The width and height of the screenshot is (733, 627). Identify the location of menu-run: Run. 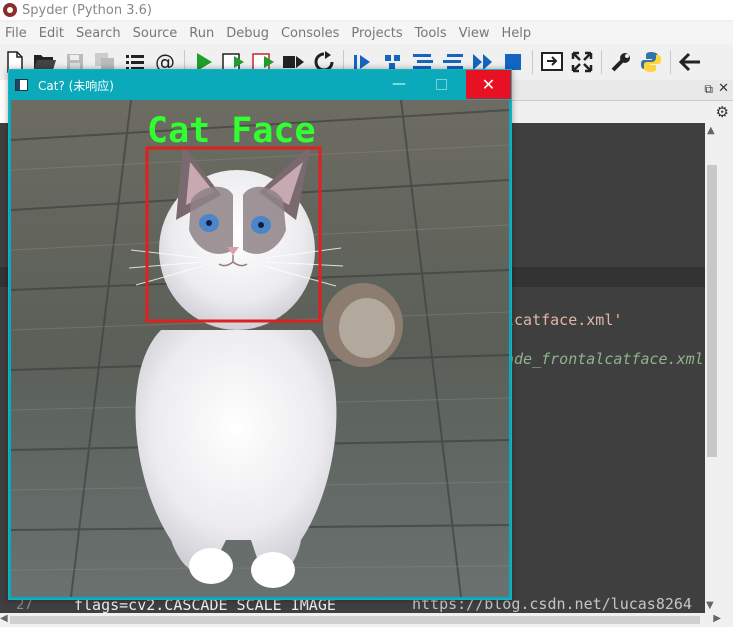
(201, 33).